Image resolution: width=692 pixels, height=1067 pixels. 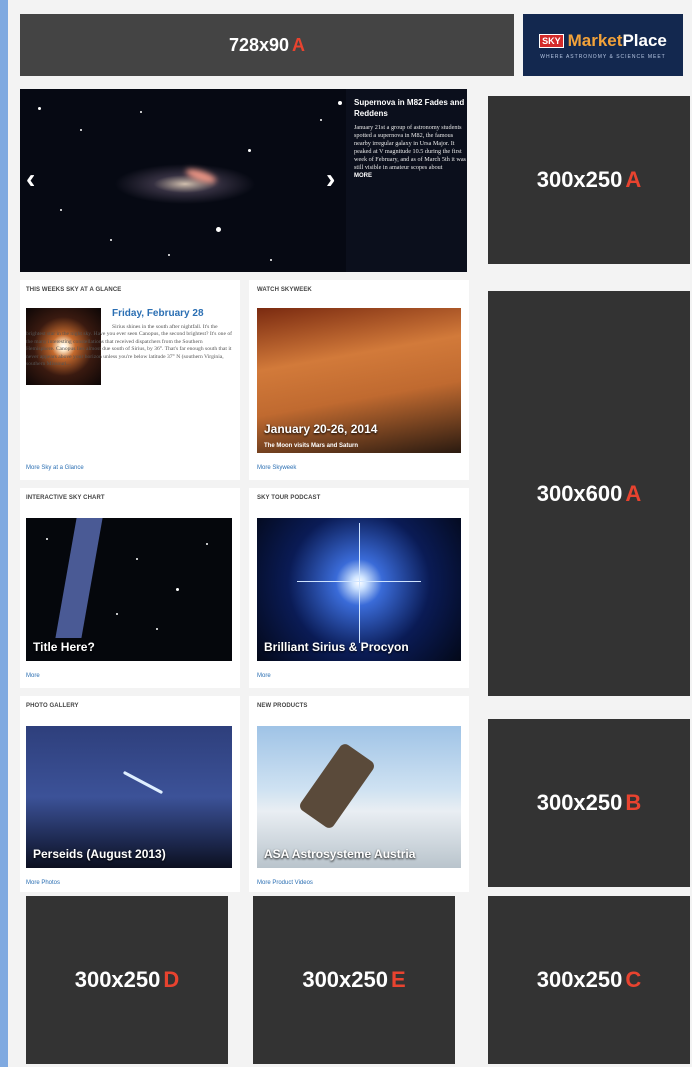 What do you see at coordinates (264, 676) in the screenshot?
I see `more-podcast-link: More` at bounding box center [264, 676].